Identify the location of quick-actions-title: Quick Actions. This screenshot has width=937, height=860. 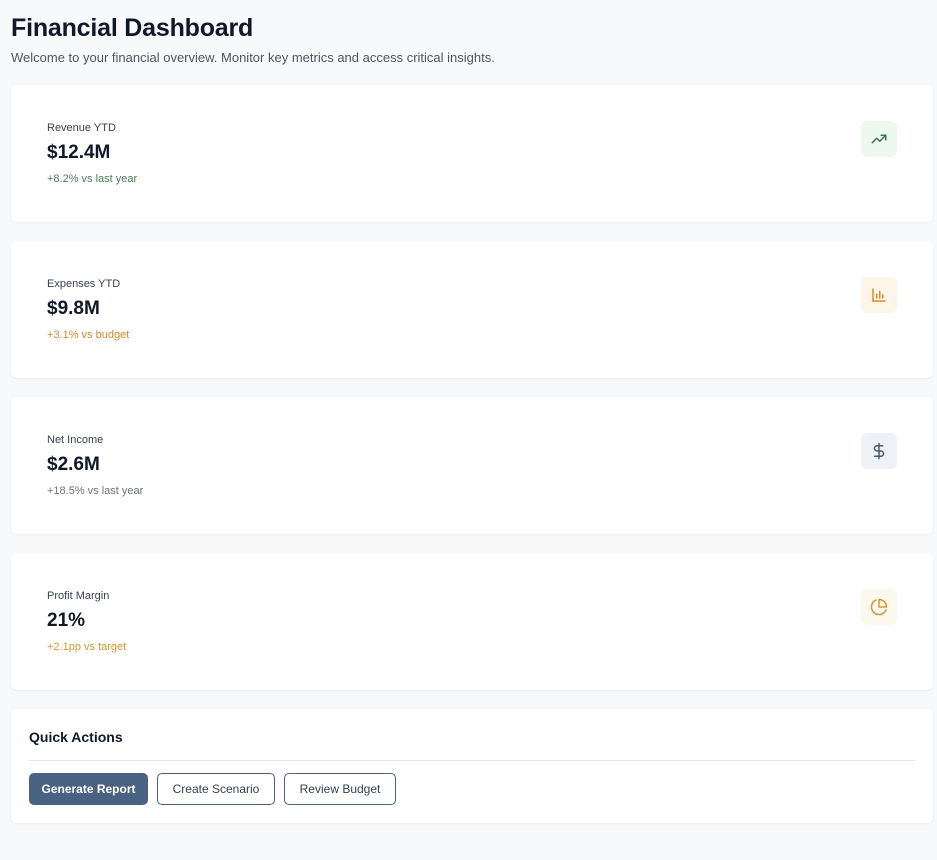
(76, 737).